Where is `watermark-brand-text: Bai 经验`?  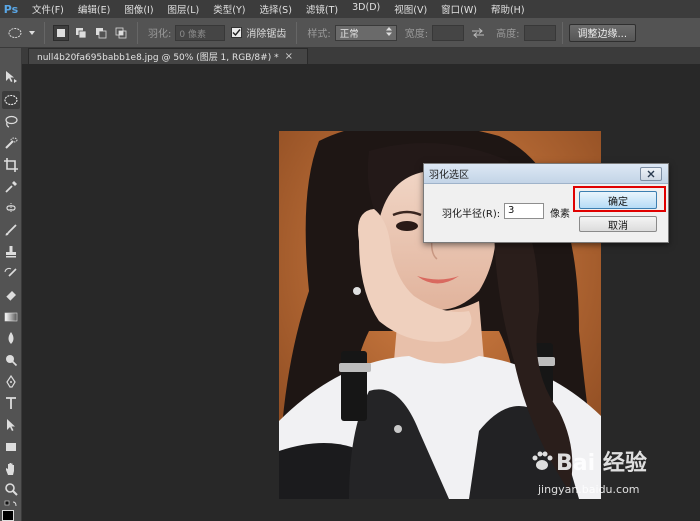
watermark-brand-text: Bai 经验 is located at coordinates (601, 463).